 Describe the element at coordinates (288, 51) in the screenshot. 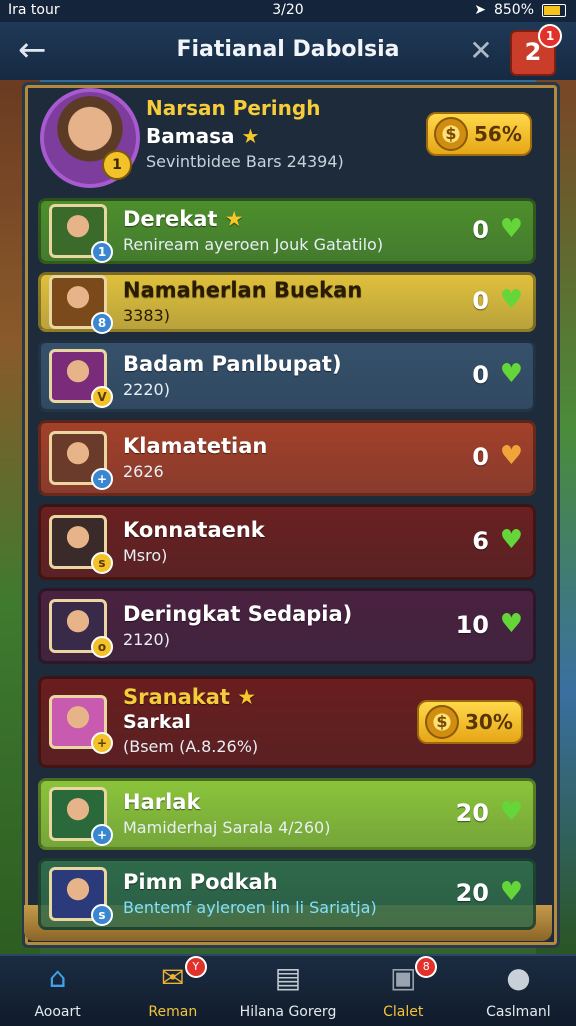

I see `header: ← Fiatianal Dabolsia ✕ 2 1` at that location.